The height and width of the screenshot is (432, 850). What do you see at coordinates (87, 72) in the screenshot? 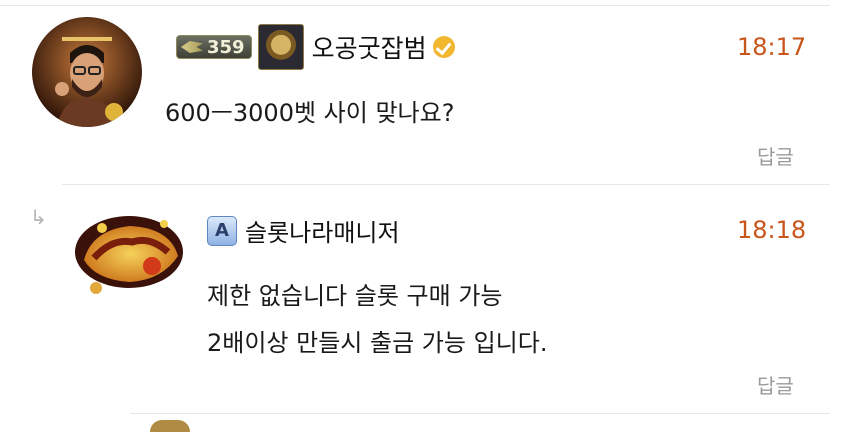
I see `avatar` at bounding box center [87, 72].